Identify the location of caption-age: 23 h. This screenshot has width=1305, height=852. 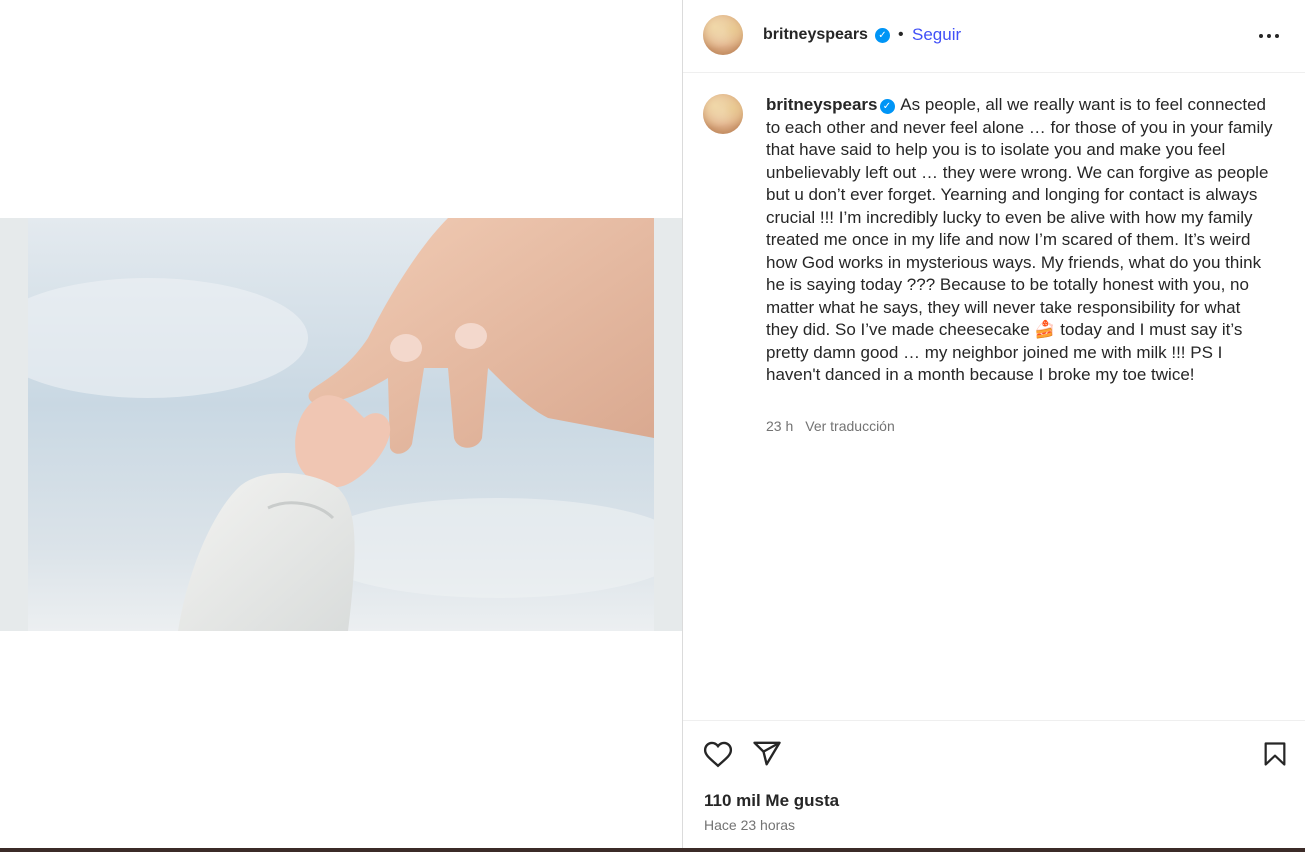
(780, 426).